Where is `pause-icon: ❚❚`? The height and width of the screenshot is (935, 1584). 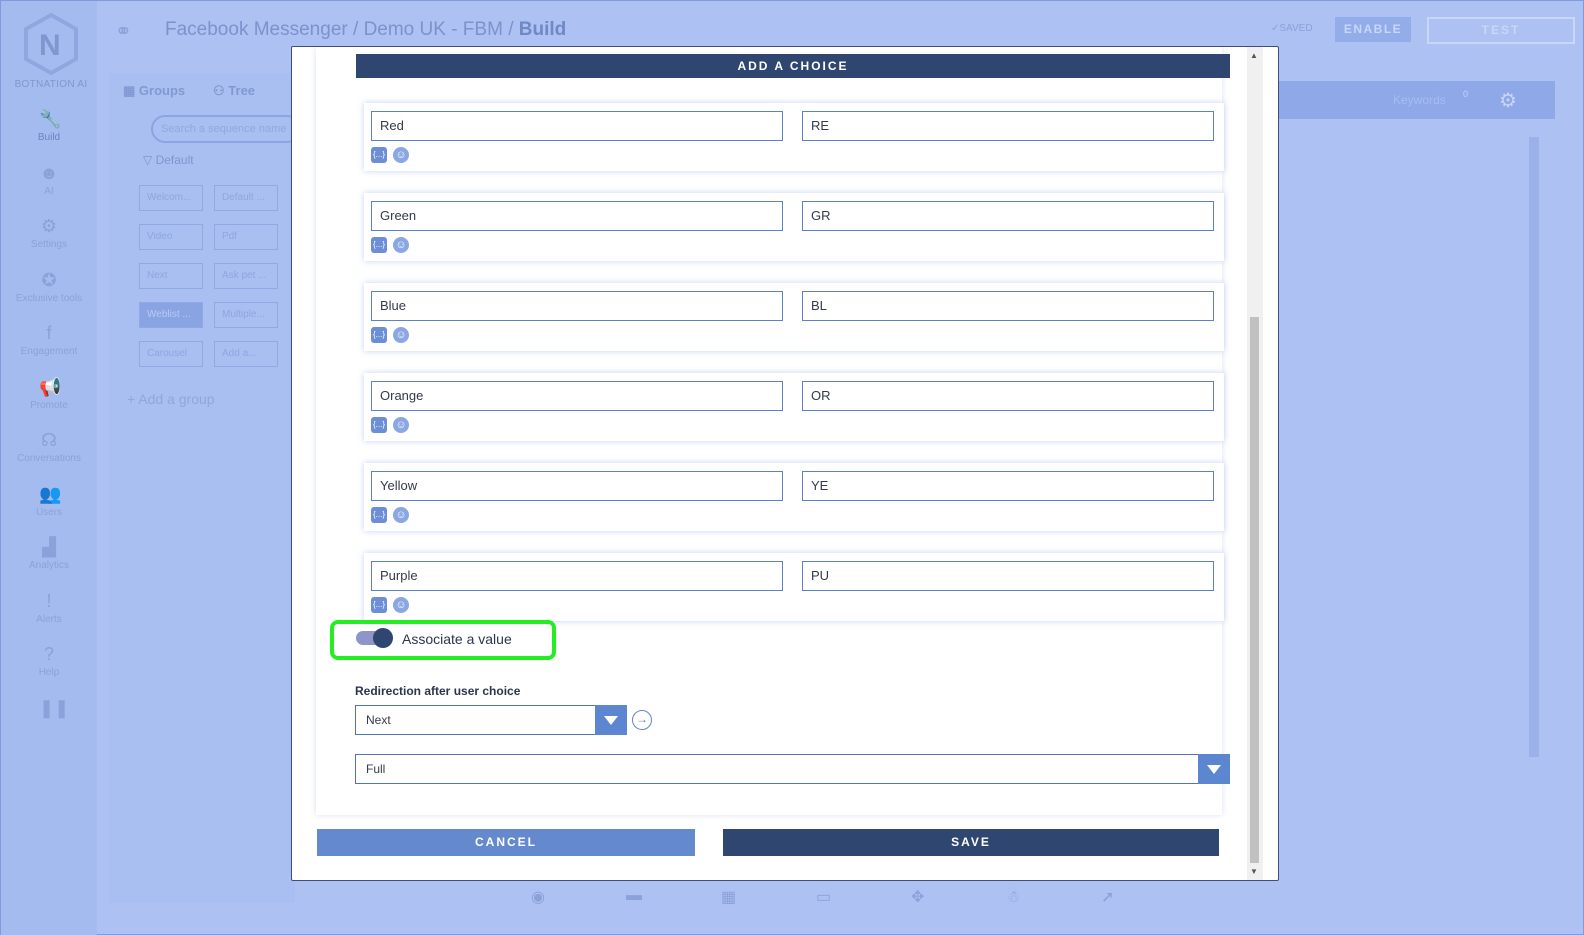
pause-icon: ❚❚ is located at coordinates (54, 707).